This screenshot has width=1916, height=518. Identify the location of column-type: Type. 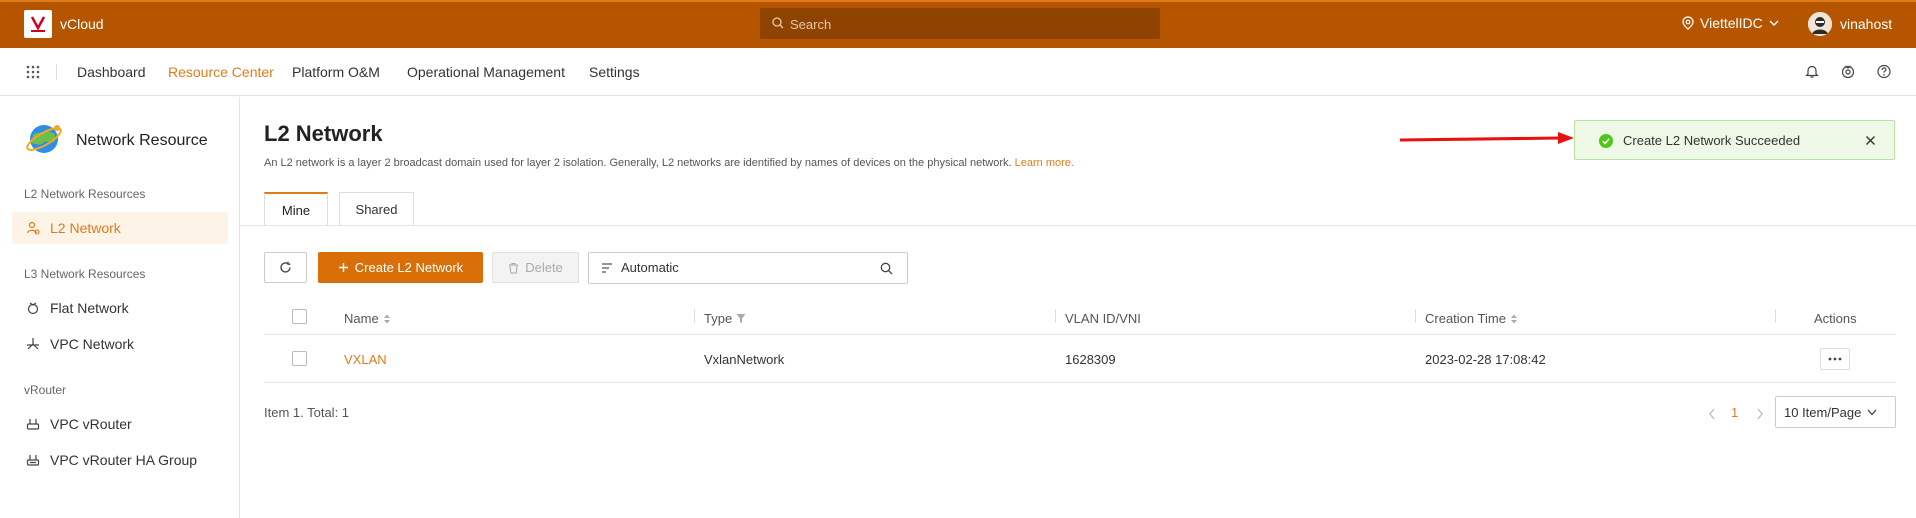
(725, 318).